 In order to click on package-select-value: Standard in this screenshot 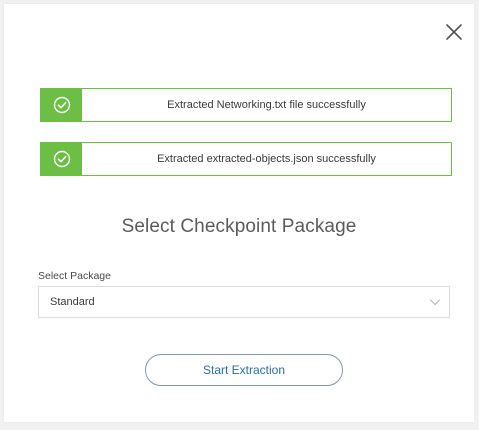, I will do `click(72, 302)`.